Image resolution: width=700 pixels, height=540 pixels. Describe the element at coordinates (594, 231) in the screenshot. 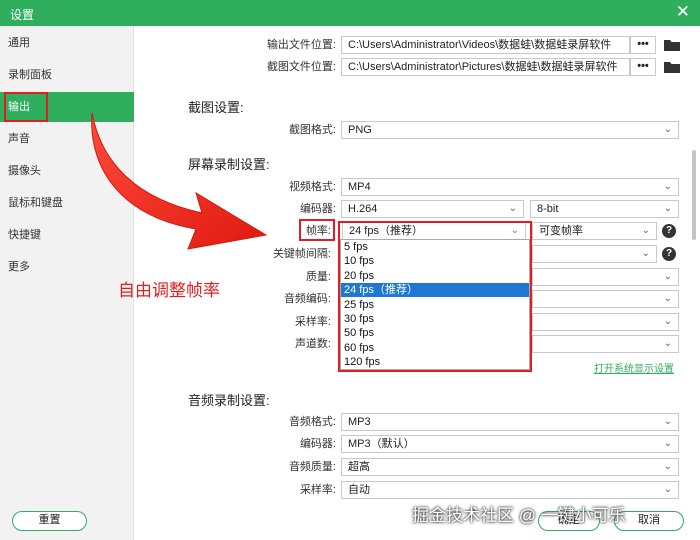

I see `framerate-mode-select: 可变帧率 ⌄` at that location.